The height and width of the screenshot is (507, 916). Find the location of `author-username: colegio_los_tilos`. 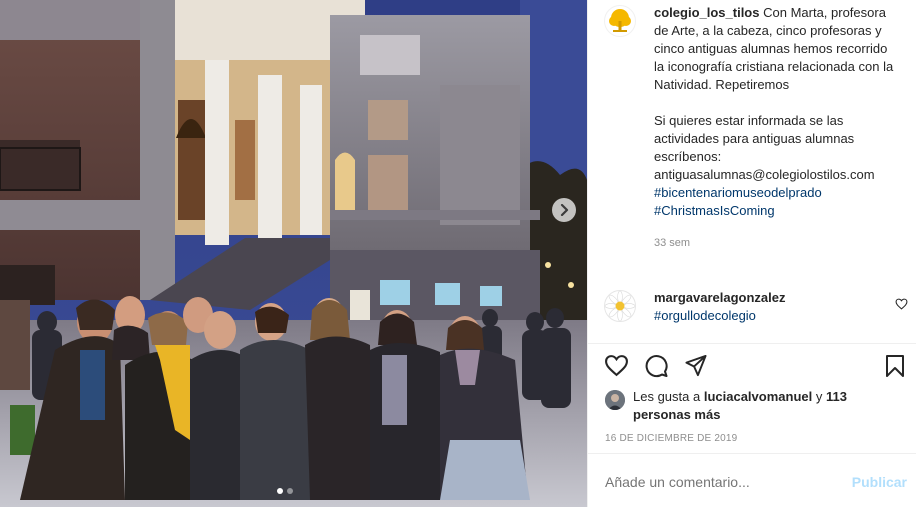

author-username: colegio_los_tilos is located at coordinates (706, 12).